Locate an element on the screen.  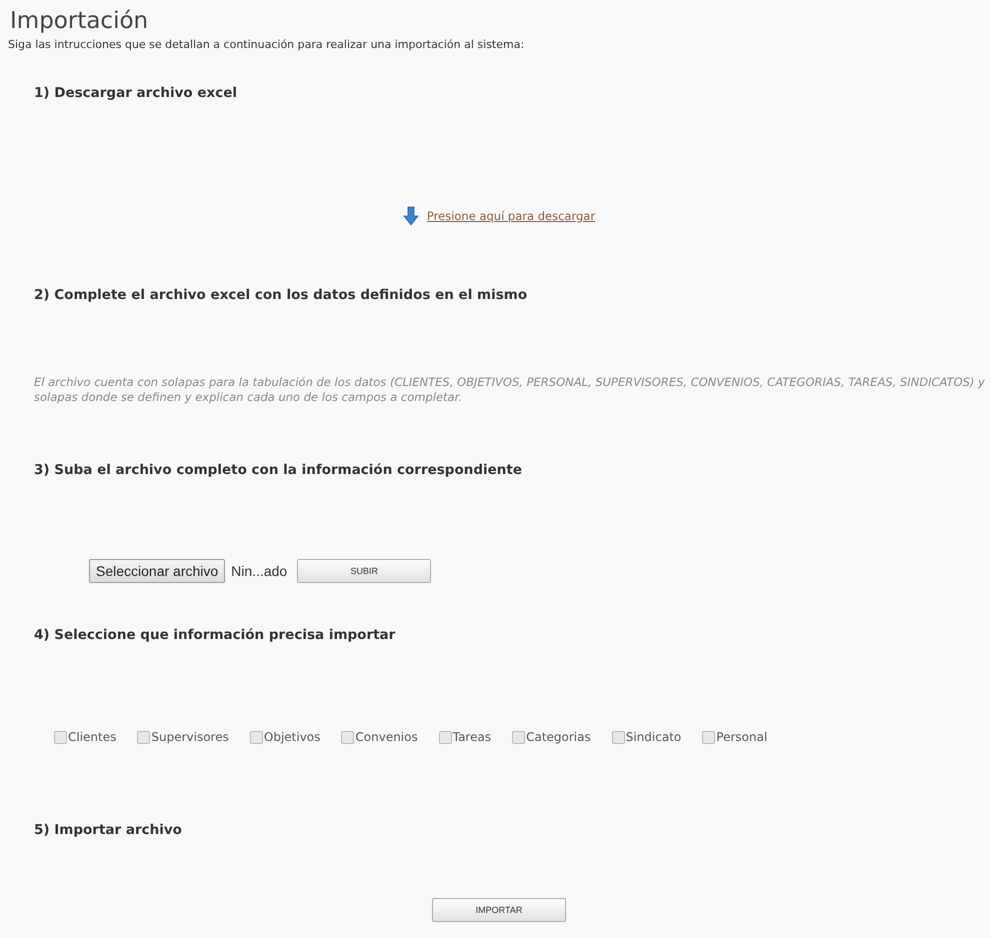
download-arrow-icon is located at coordinates (410, 216).